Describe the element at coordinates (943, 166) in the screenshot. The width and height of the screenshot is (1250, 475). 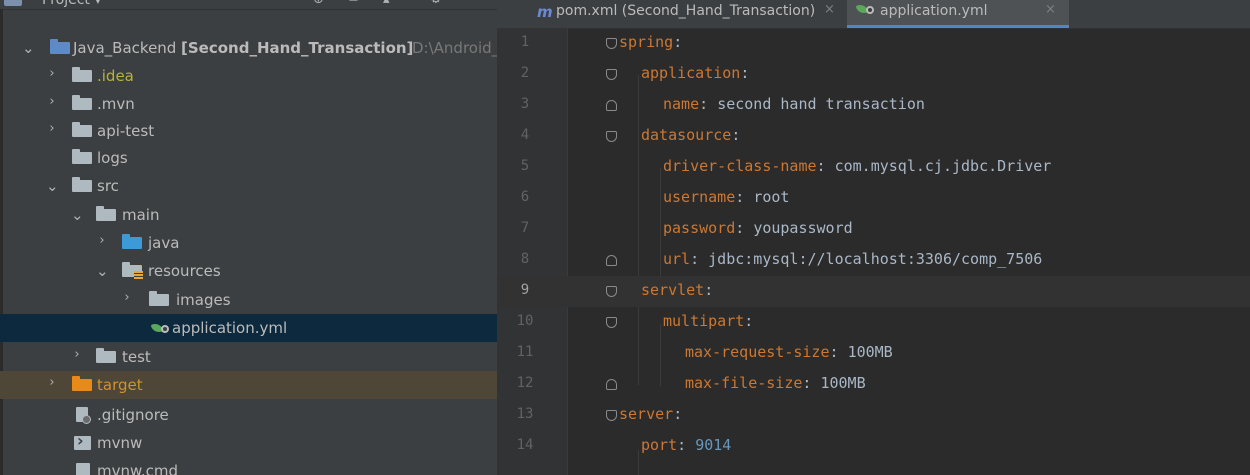
I see `yaml-value: com.mysql.cj.jdbc.Driver` at that location.